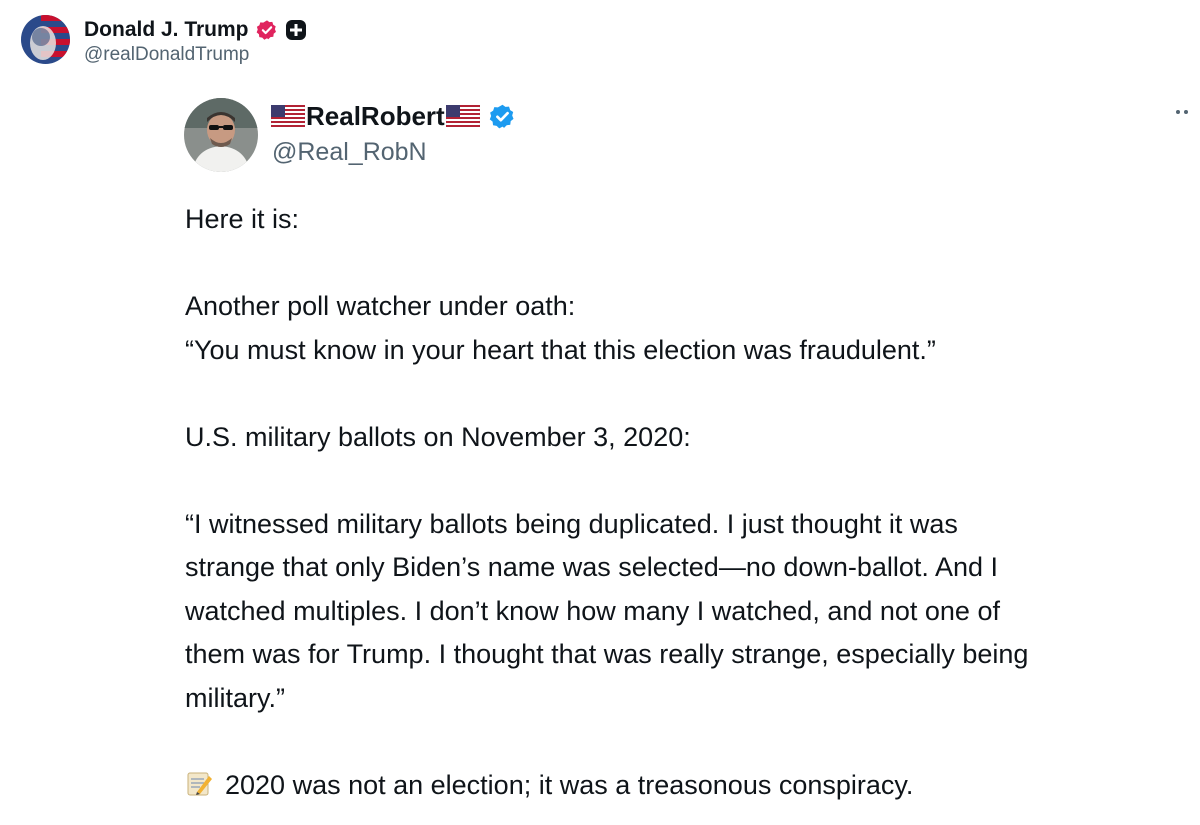 This screenshot has width=1200, height=825. Describe the element at coordinates (380, 306) in the screenshot. I see `text-line: Another poll watcher under oath:` at that location.